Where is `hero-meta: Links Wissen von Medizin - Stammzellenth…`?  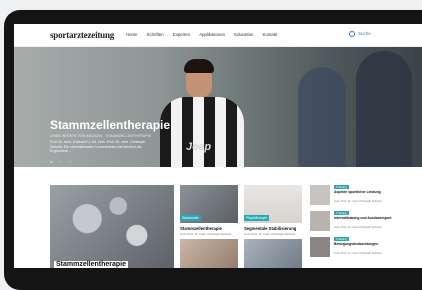
hero-meta: Links Wissen von Medizin - Stammzellenth… is located at coordinates (101, 136).